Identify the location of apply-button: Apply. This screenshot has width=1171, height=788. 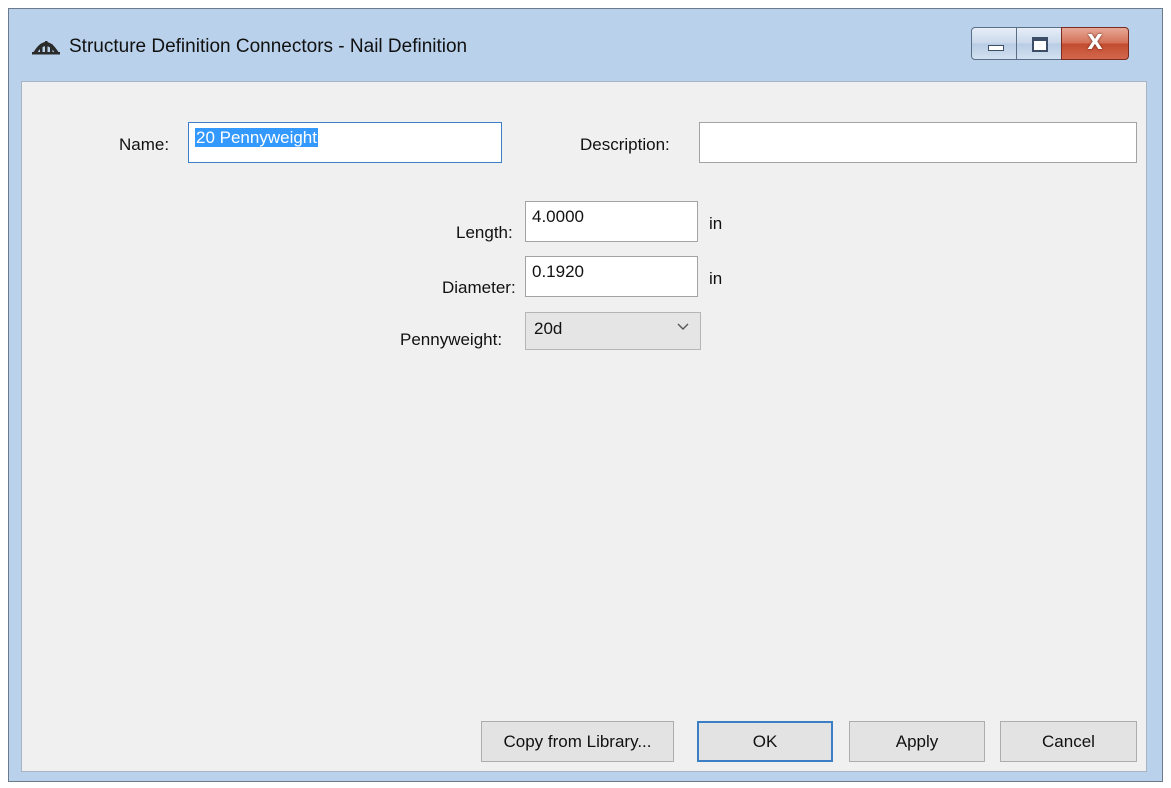
(917, 741).